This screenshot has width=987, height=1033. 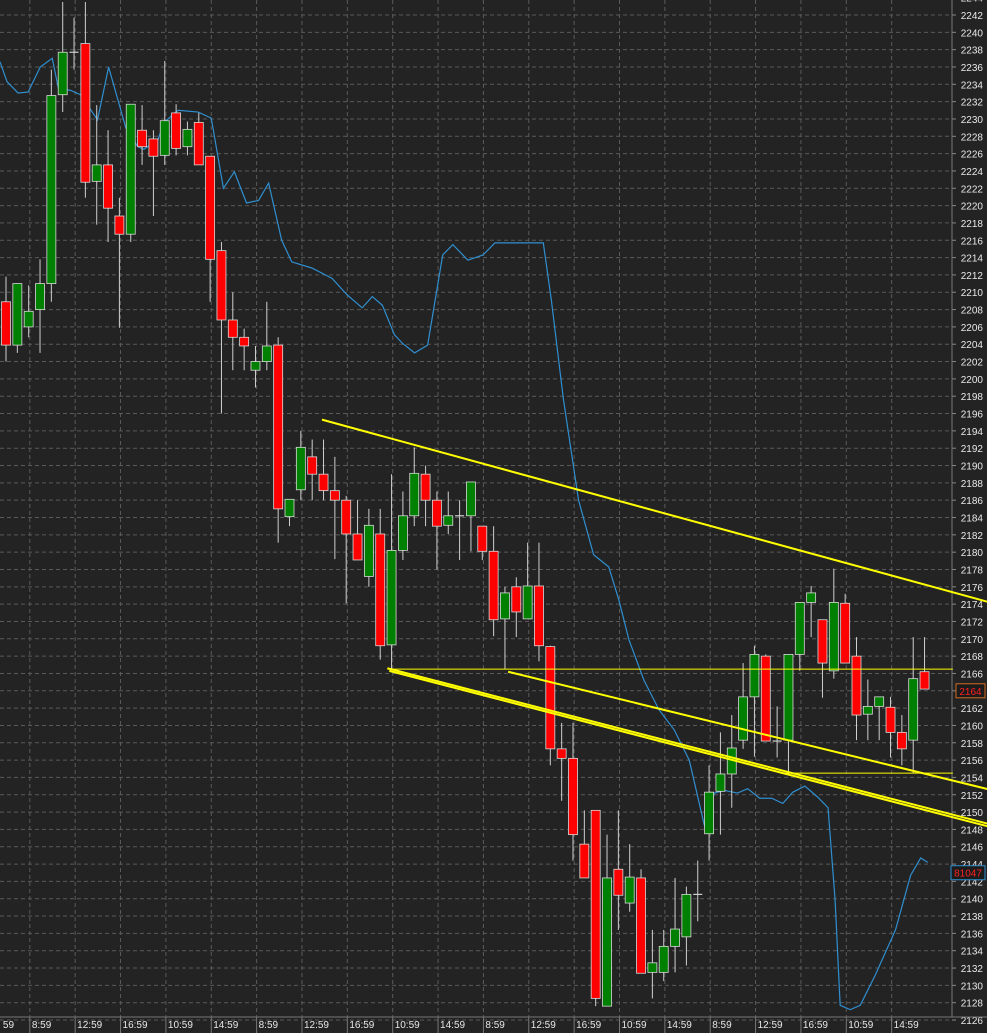 I want to click on price-tick-label: 2220, so click(x=972, y=207).